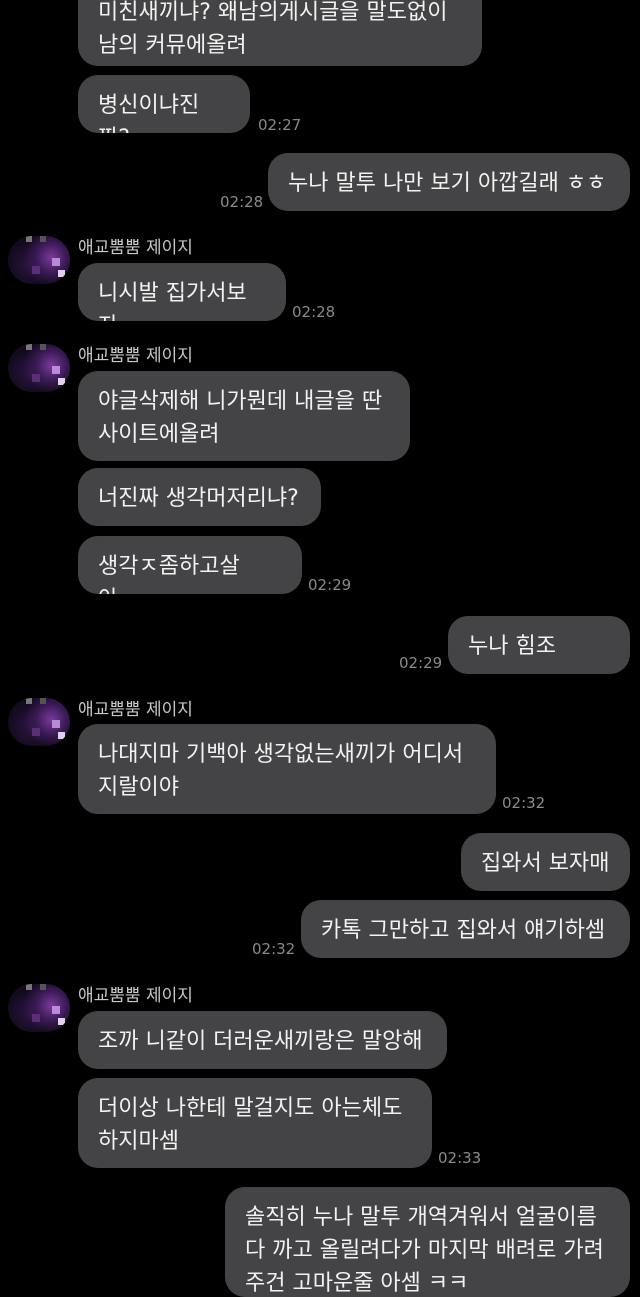 The height and width of the screenshot is (1297, 640). I want to click on message-text: 생각ㅈ좀하고살아;;;, so click(169, 574).